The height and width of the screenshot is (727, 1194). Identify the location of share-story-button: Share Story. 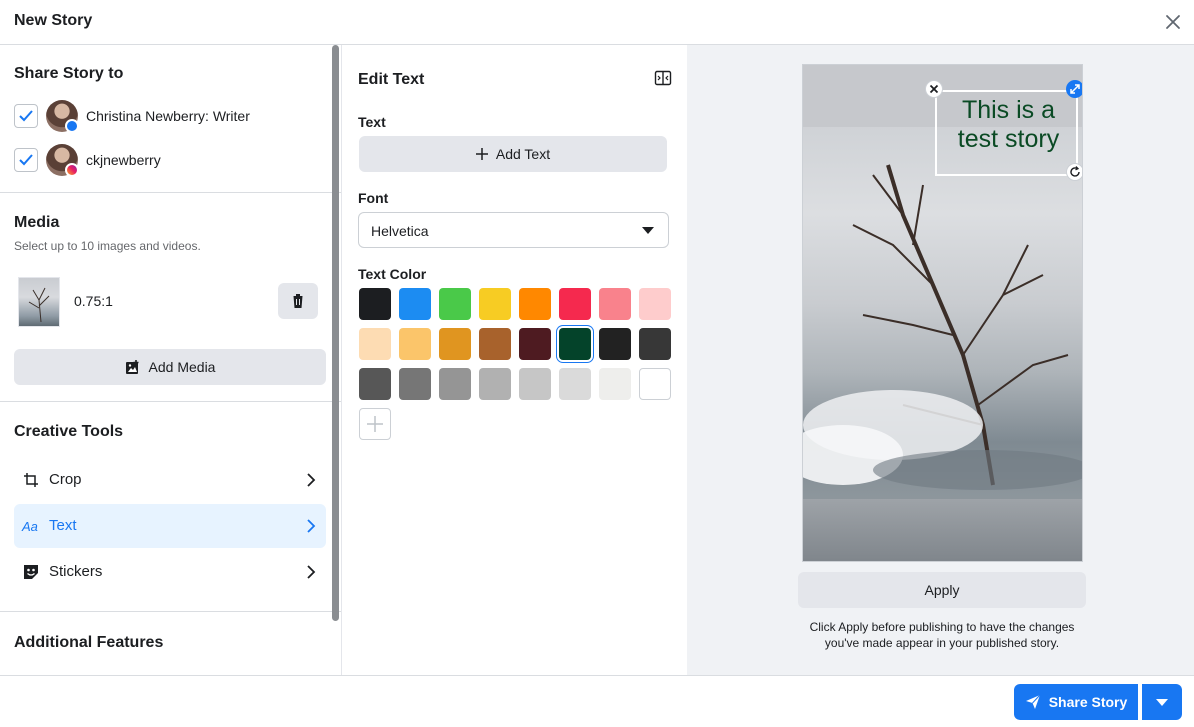
(1076, 702).